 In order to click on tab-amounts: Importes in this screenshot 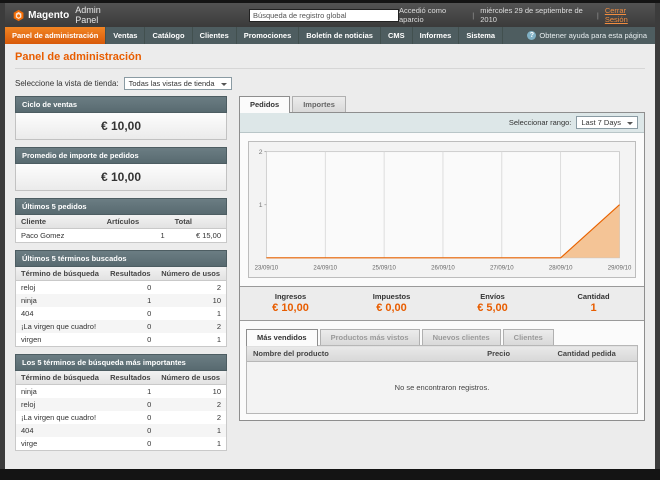, I will do `click(319, 104)`.